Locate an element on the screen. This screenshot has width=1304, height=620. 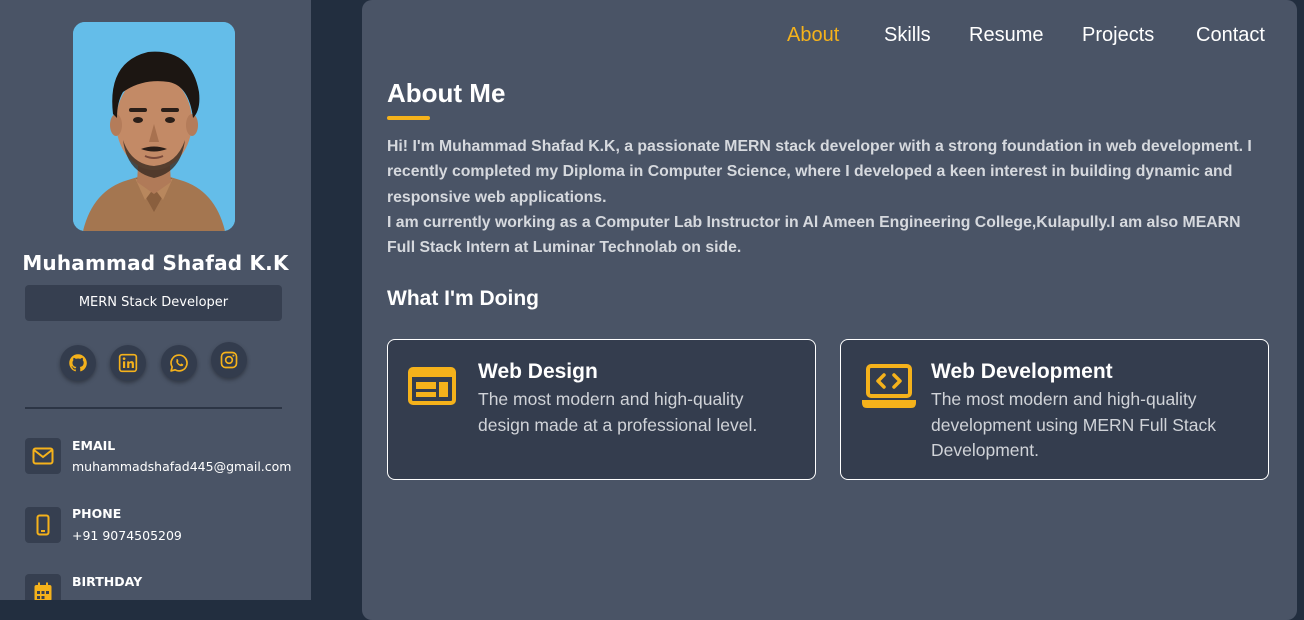
github-button is located at coordinates (78, 363).